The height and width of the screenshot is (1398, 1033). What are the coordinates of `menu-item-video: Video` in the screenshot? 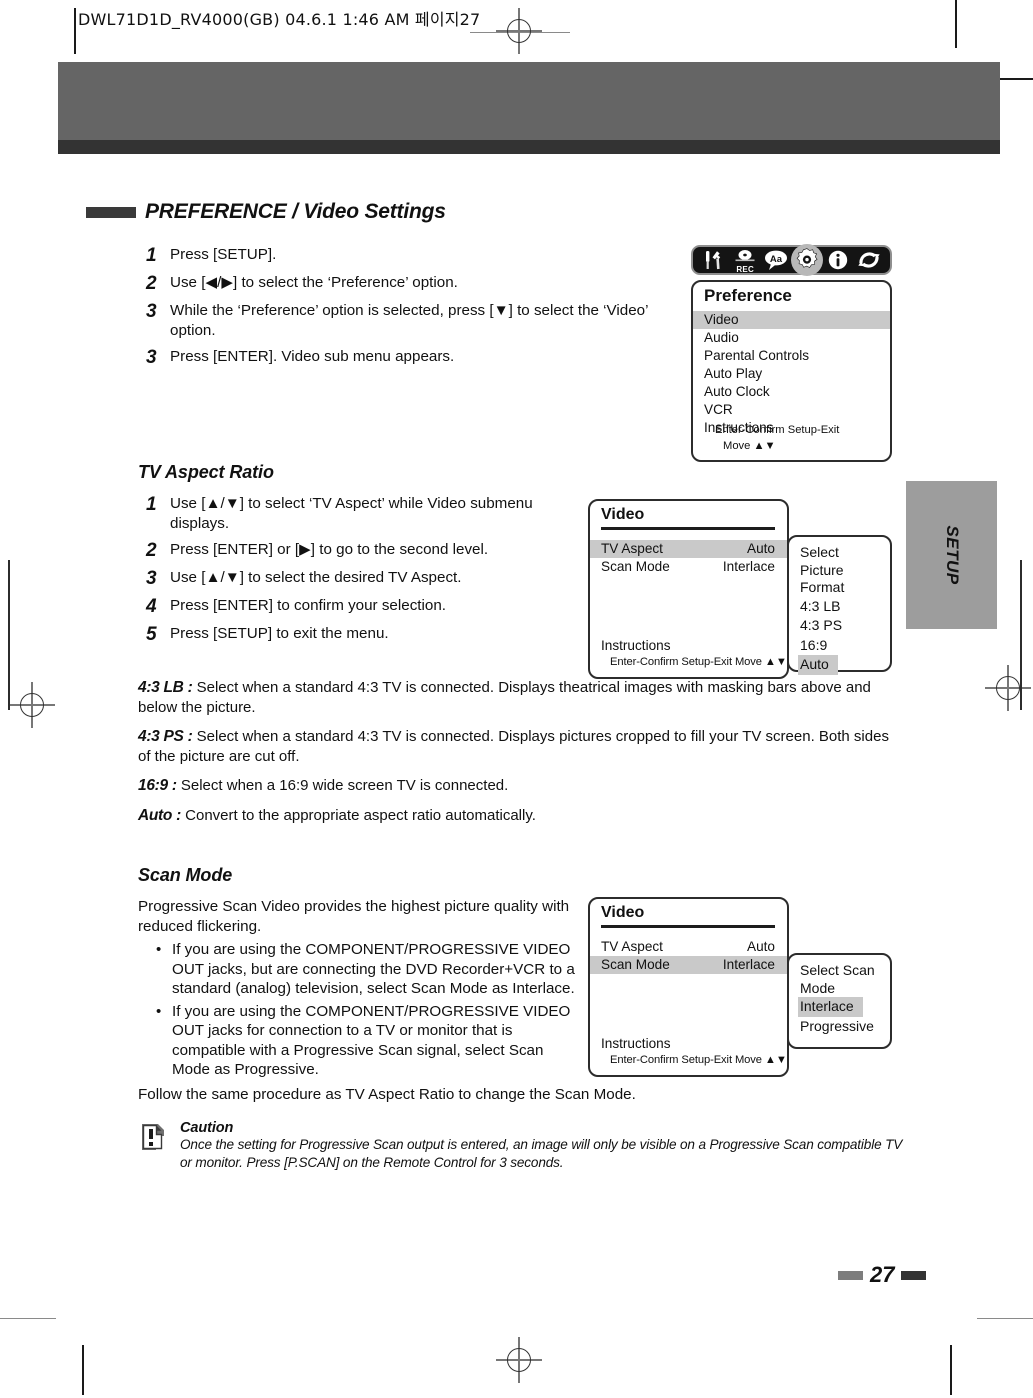 It's located at (791, 320).